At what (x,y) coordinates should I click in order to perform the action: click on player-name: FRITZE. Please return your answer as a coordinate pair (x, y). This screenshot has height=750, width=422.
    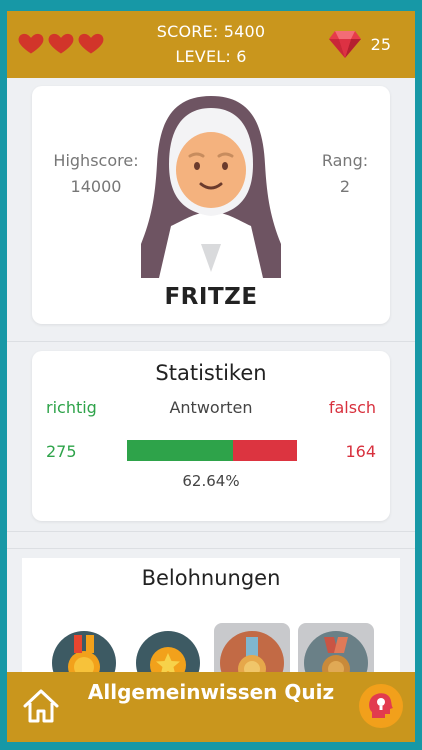
    Looking at the image, I should click on (211, 297).